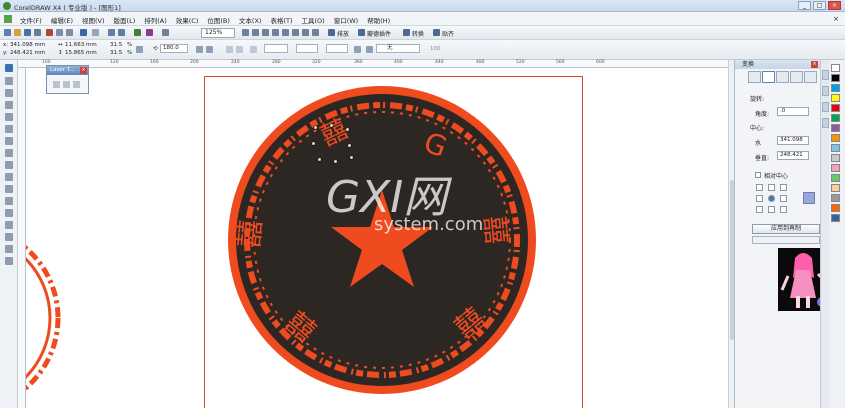 Image resolution: width=845 pixels, height=408 pixels. Describe the element at coordinates (229, 49) in the screenshot. I see `node-icon` at that location.